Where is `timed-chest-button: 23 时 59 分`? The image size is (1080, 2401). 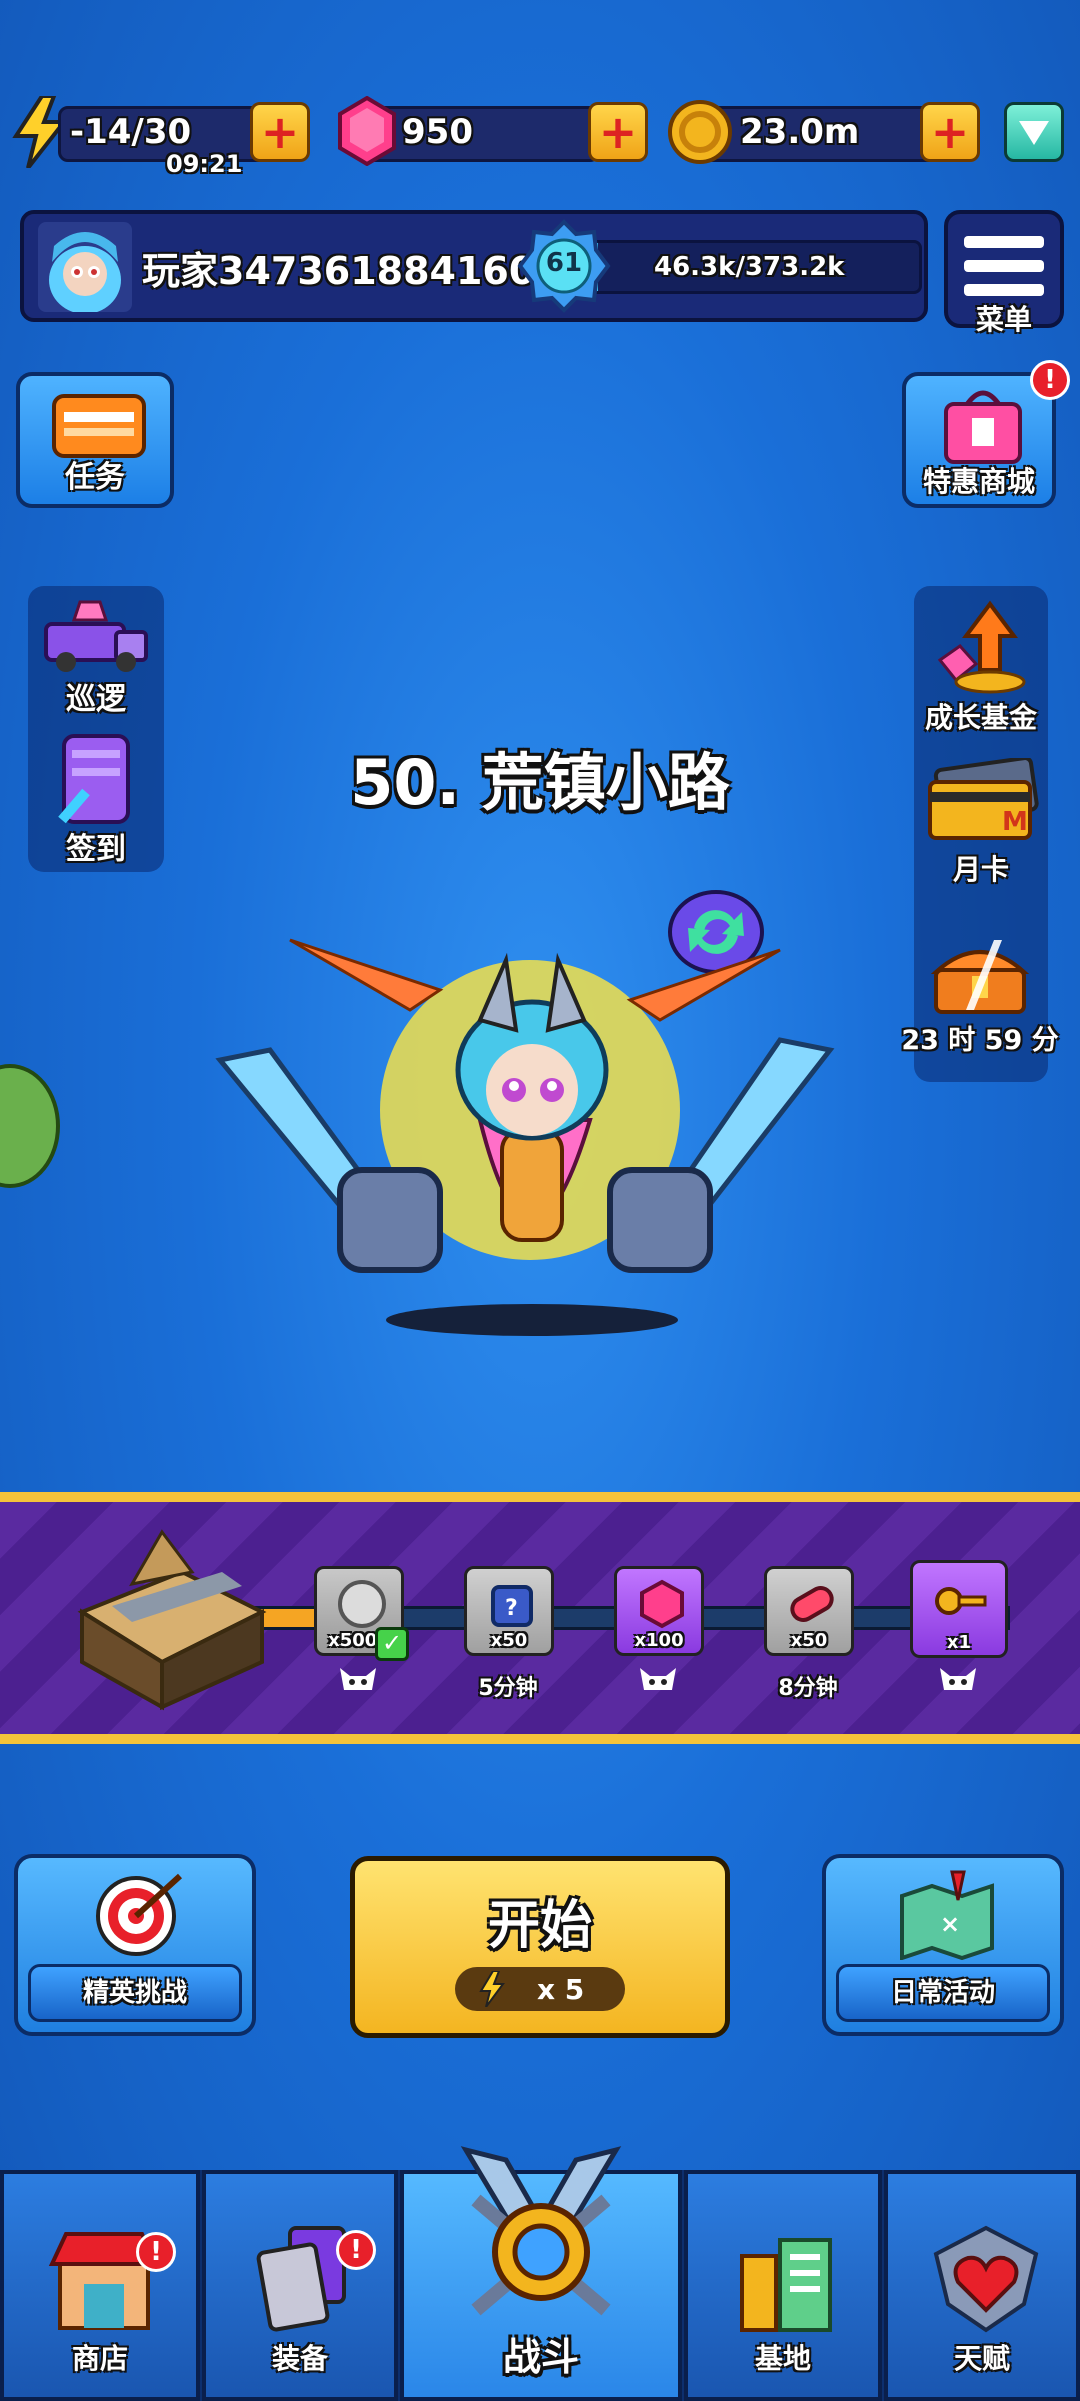
timed-chest-button: 23 时 59 分 is located at coordinates (980, 994).